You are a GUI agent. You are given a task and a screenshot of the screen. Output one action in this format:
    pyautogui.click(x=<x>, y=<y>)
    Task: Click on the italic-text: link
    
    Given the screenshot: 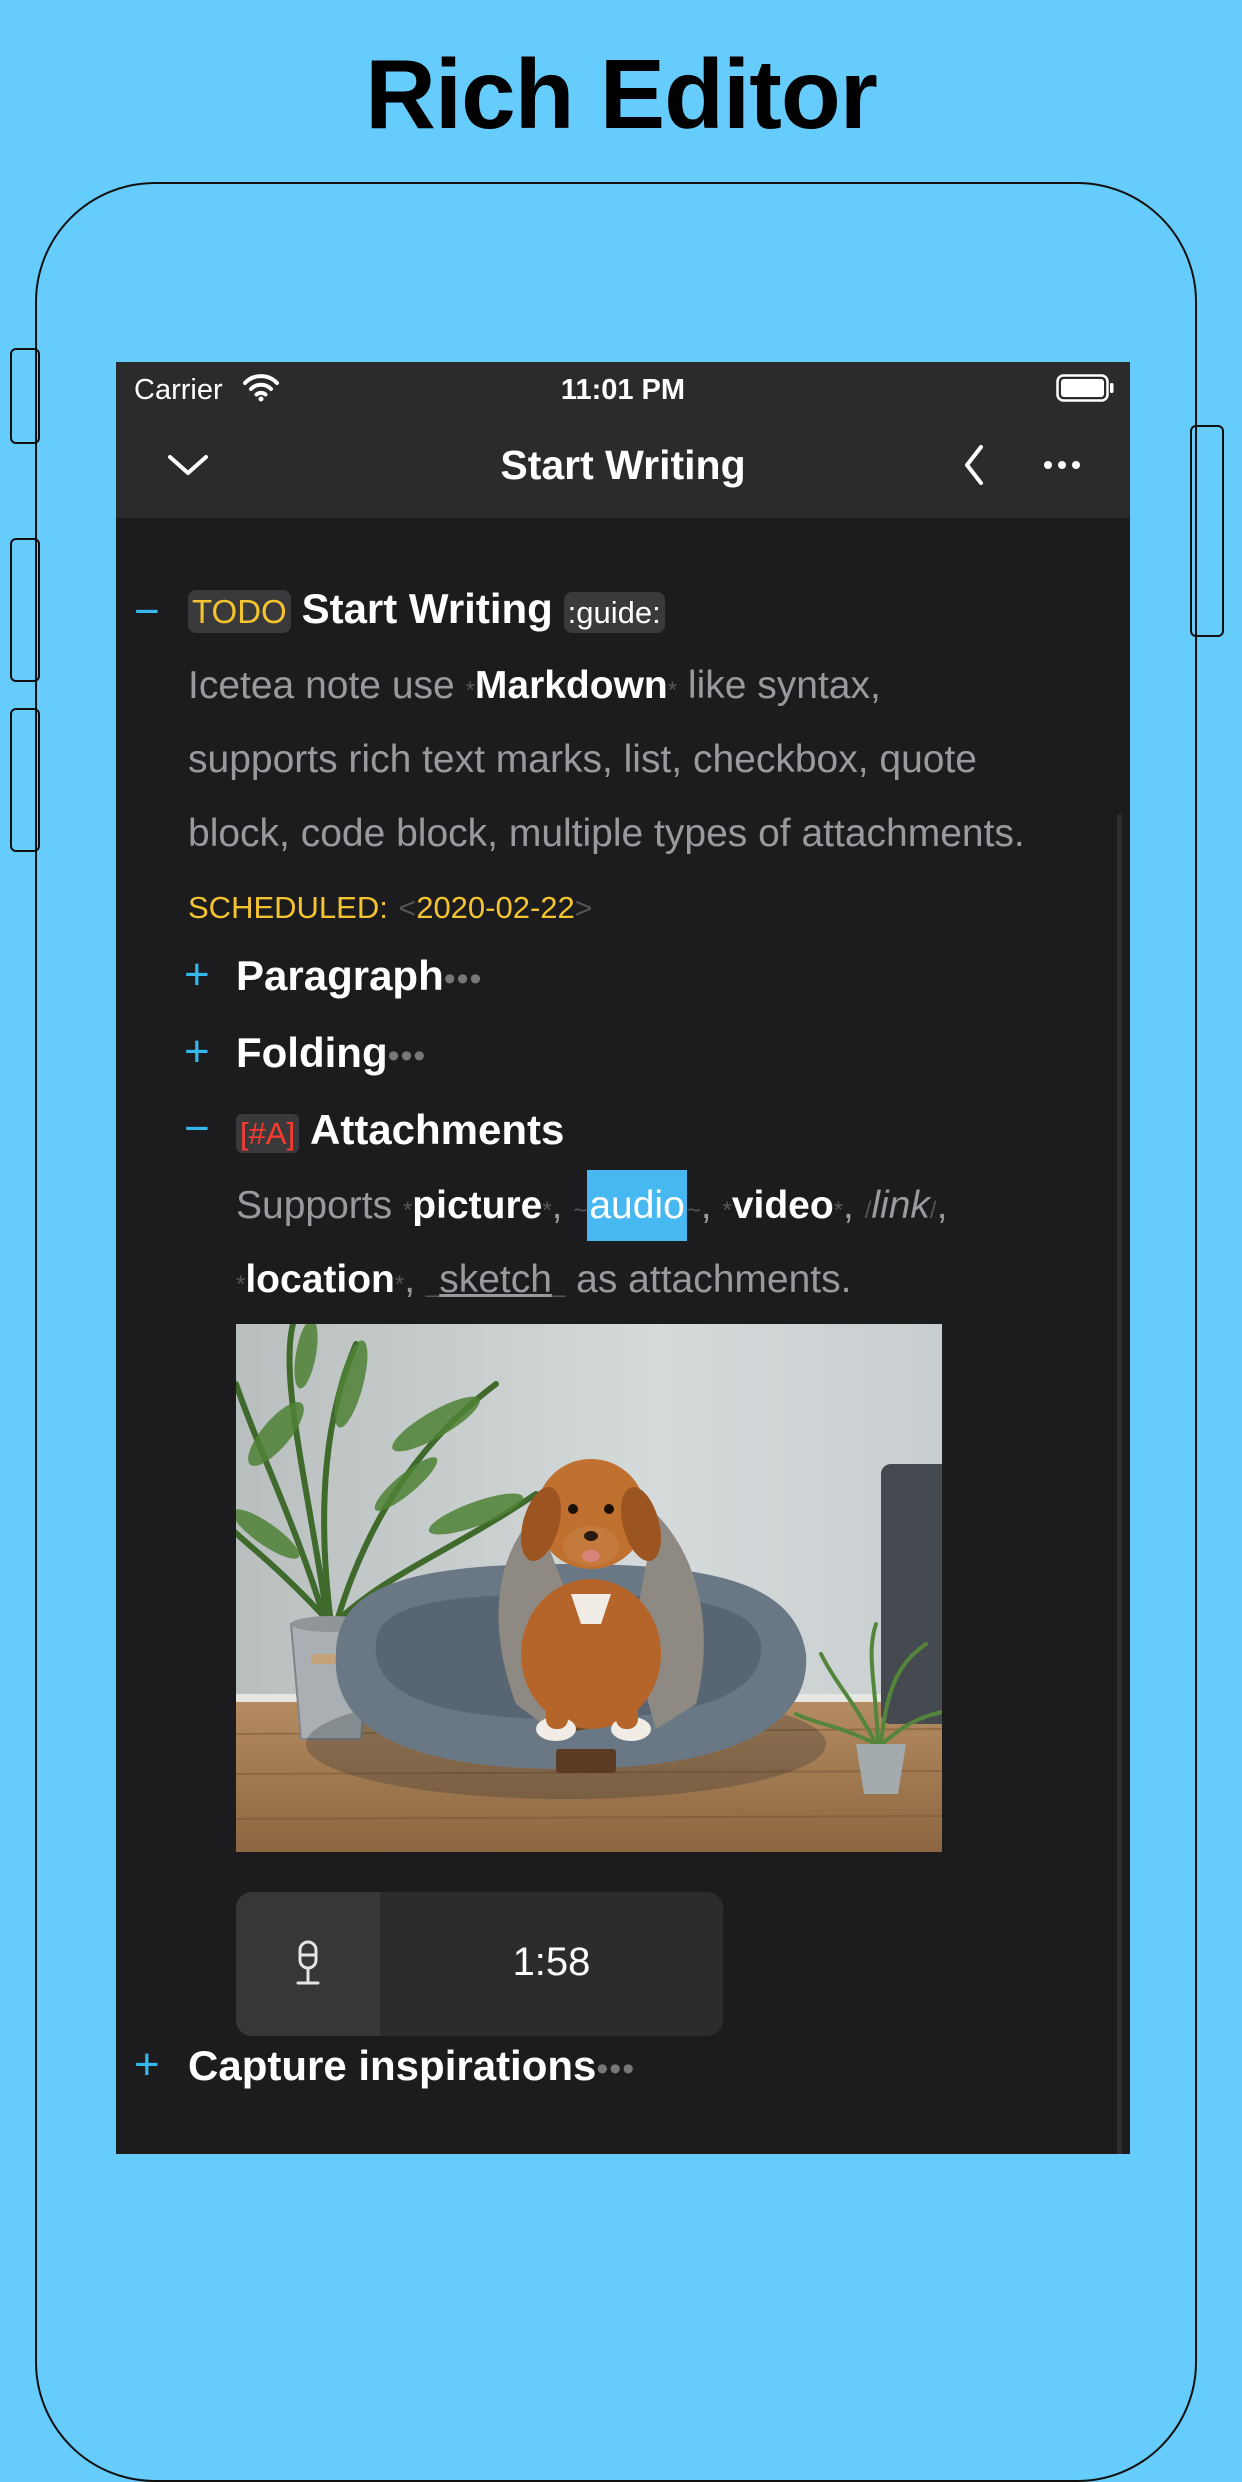 What is the action you would take?
    pyautogui.click(x=900, y=1205)
    